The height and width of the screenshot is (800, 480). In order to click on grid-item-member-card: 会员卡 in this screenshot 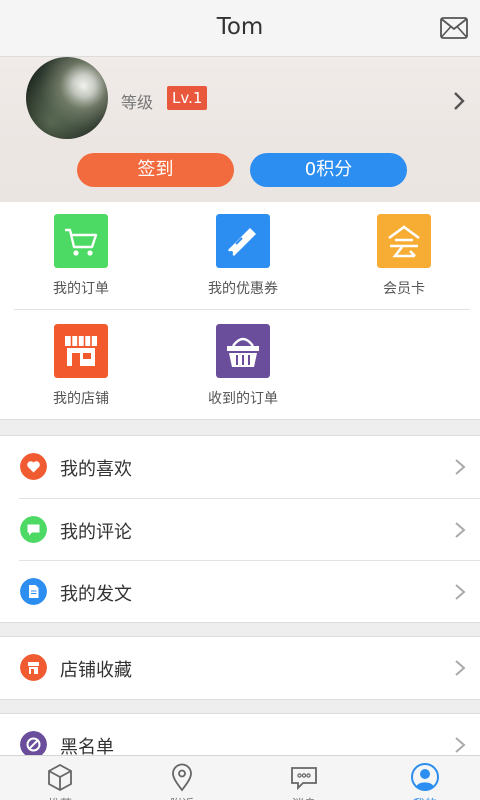, I will do `click(404, 252)`.